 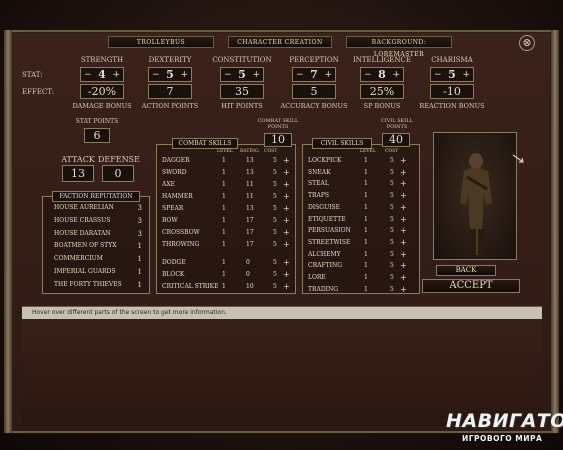 I want to click on attribute-effect: 25%, so click(x=382, y=91).